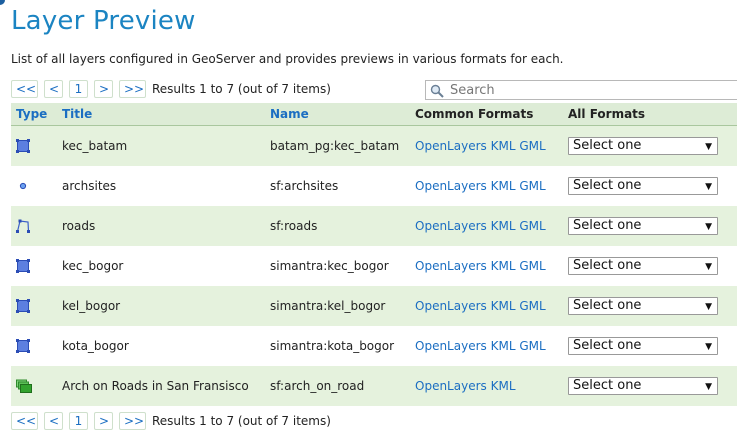 This screenshot has width=737, height=437. Describe the element at coordinates (337, 306) in the screenshot. I see `cell-name: simantra:kel_bogor` at that location.